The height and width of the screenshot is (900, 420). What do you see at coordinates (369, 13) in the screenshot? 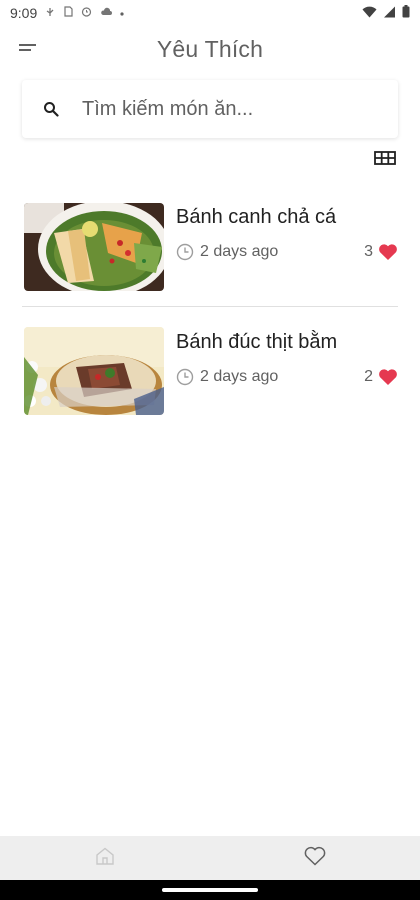
I see `wifi-icon` at bounding box center [369, 13].